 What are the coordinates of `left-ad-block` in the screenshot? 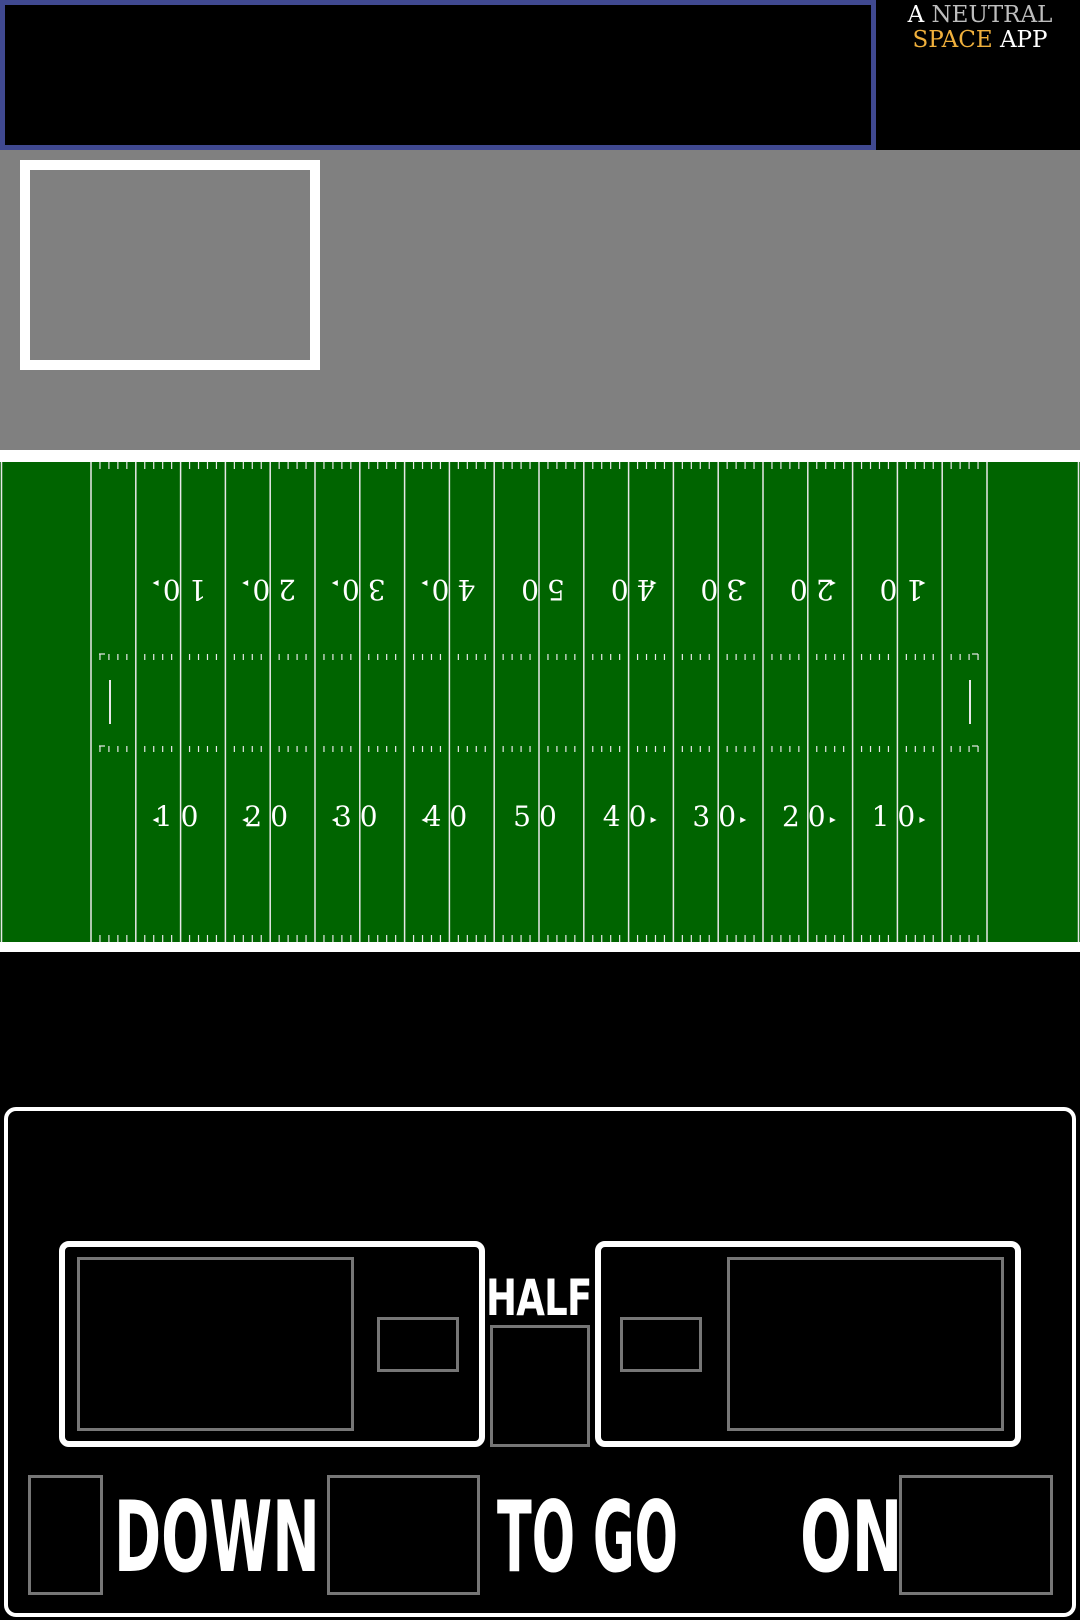 It's located at (62, 1031).